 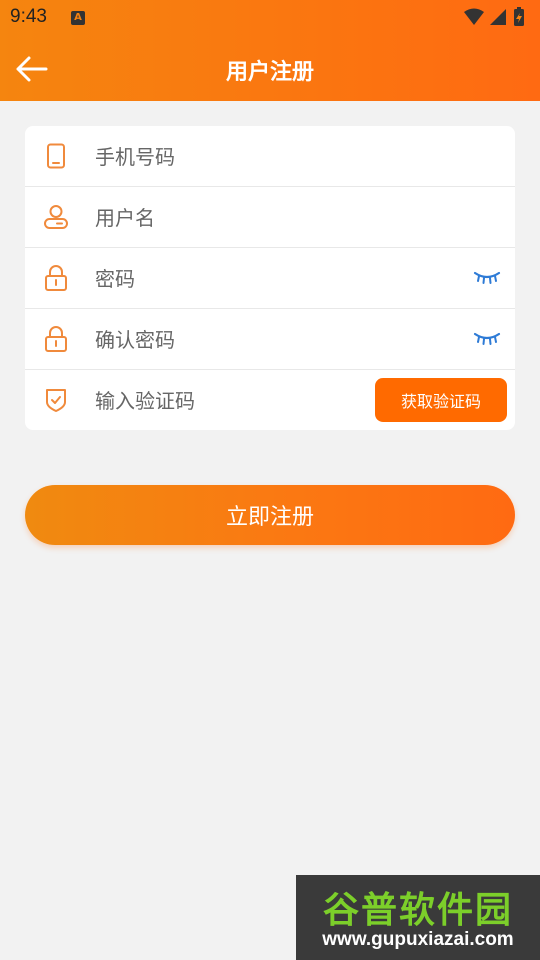 What do you see at coordinates (269, 72) in the screenshot?
I see `page-title: 用户注册` at bounding box center [269, 72].